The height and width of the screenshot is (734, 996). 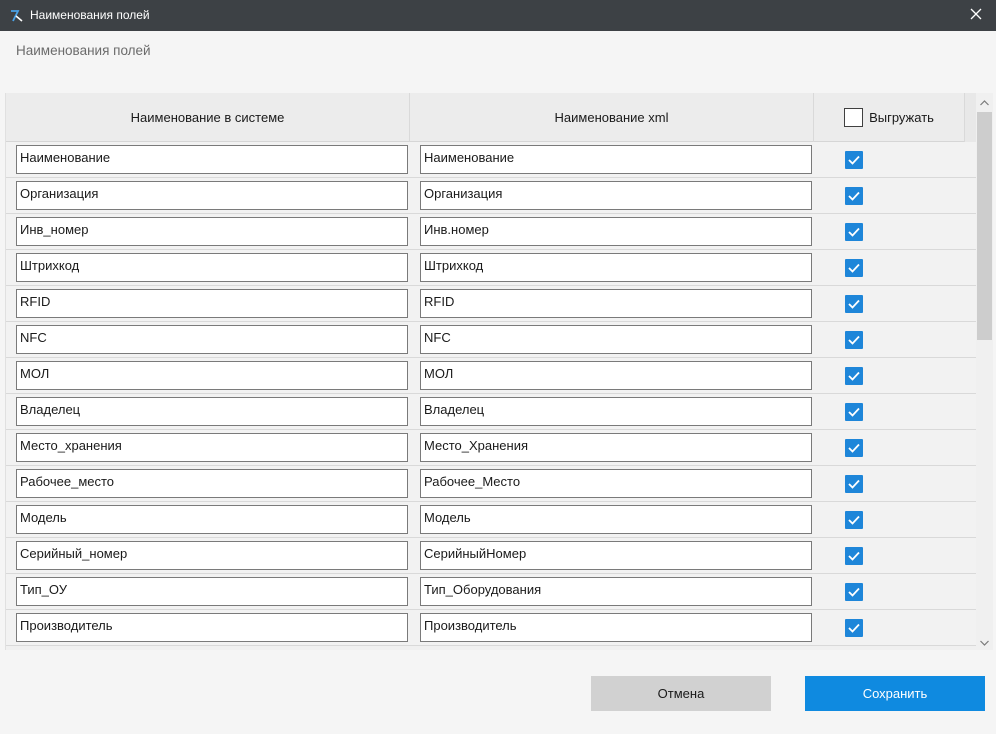 I want to click on xml-name-input: МОЛ, so click(x=616, y=375).